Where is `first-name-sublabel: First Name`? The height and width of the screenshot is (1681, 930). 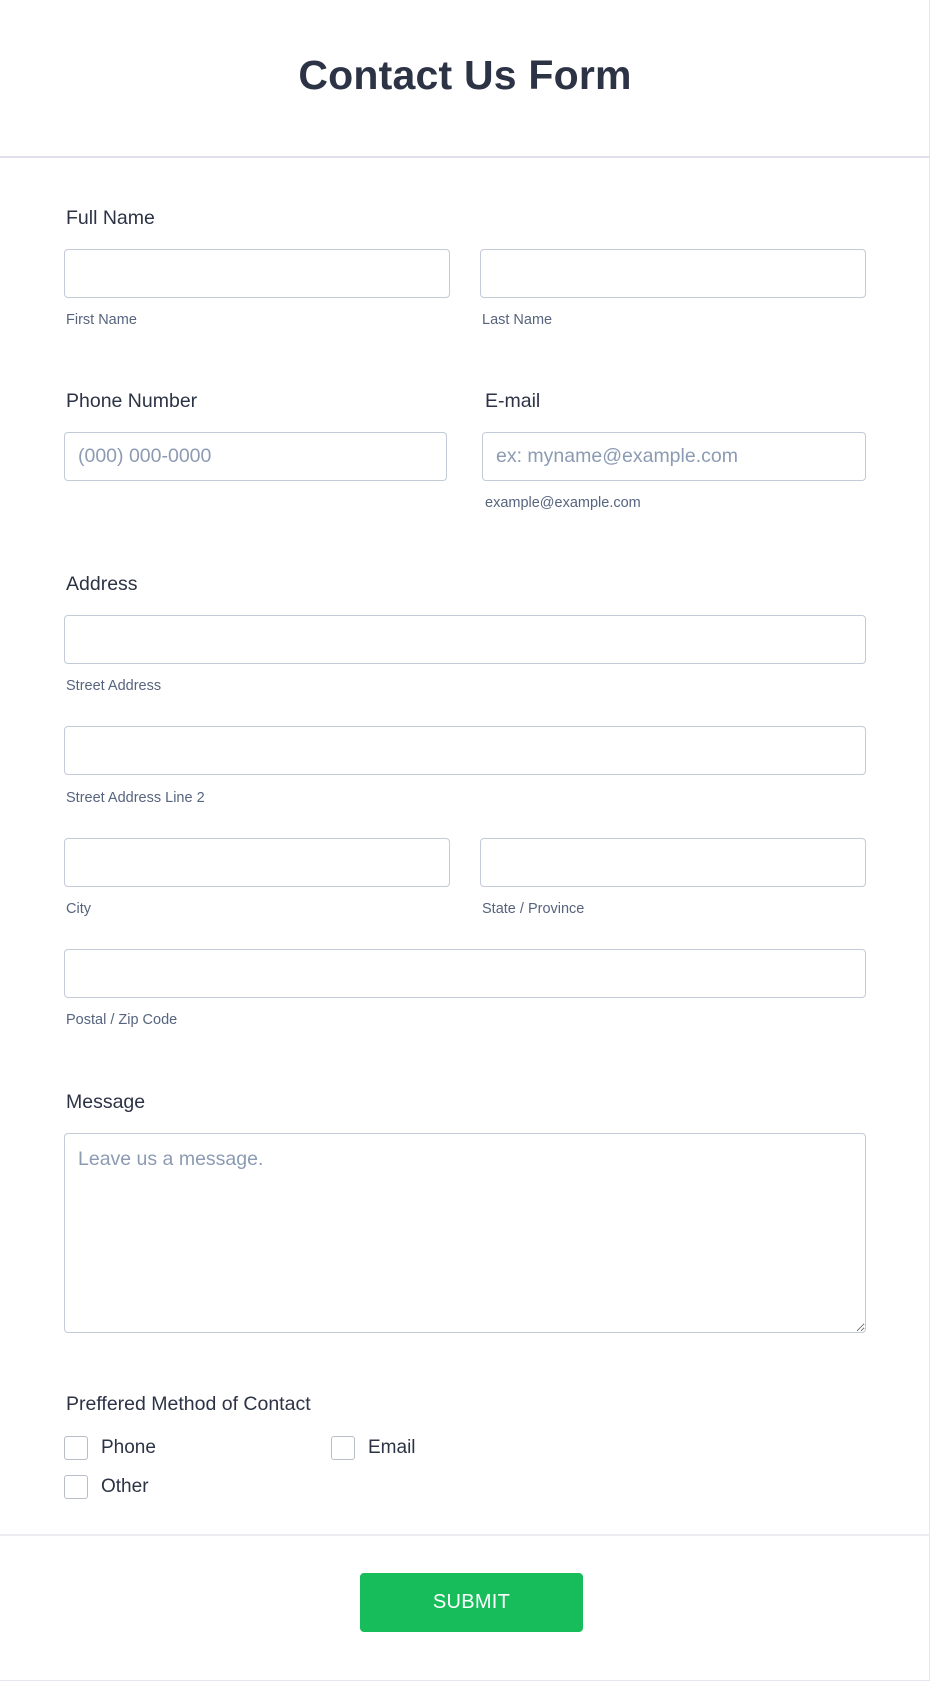 first-name-sublabel: First Name is located at coordinates (101, 320).